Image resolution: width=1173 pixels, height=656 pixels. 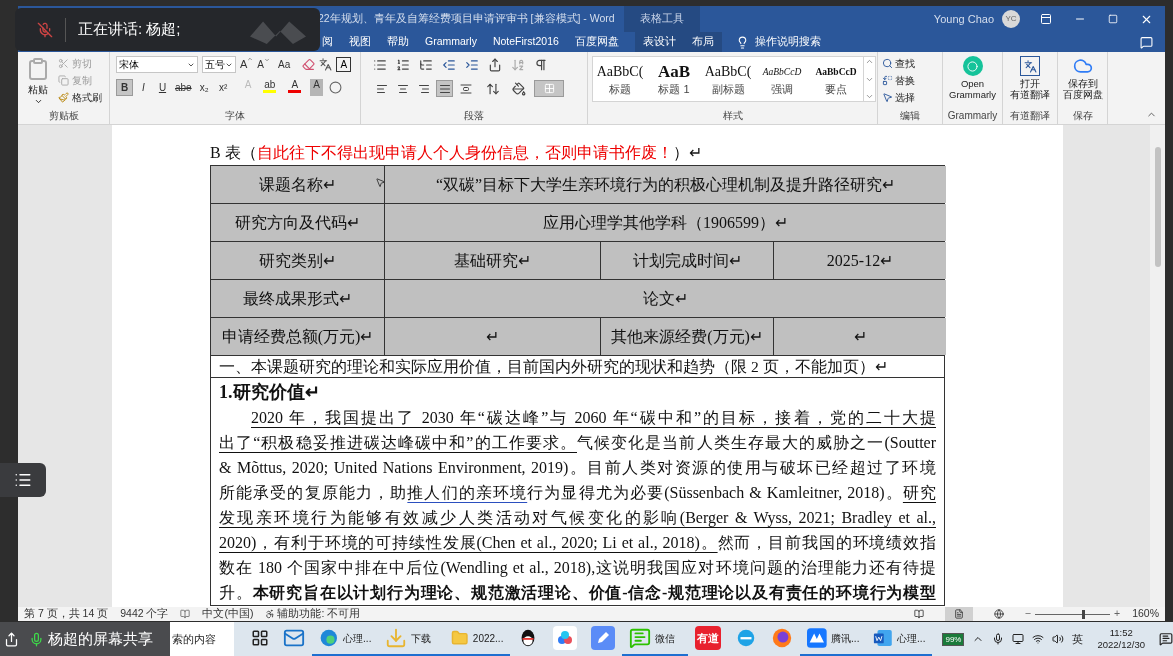 What do you see at coordinates (260, 638) in the screenshot?
I see `task-view-icon` at bounding box center [260, 638].